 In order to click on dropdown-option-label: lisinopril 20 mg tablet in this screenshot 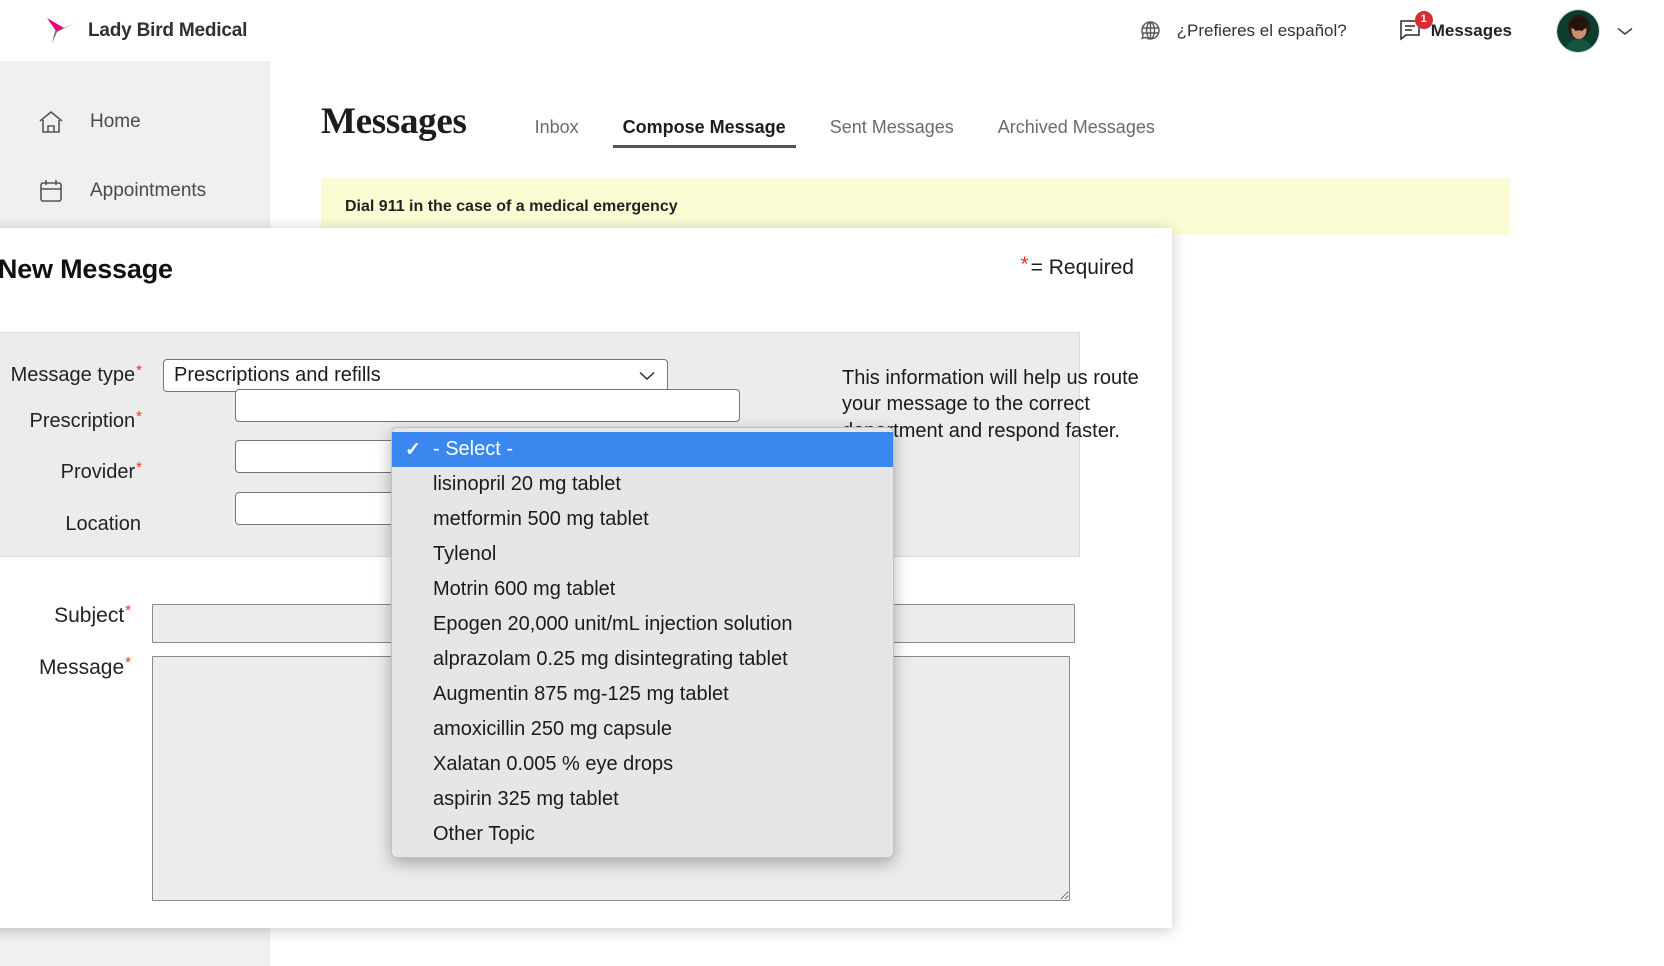, I will do `click(527, 484)`.